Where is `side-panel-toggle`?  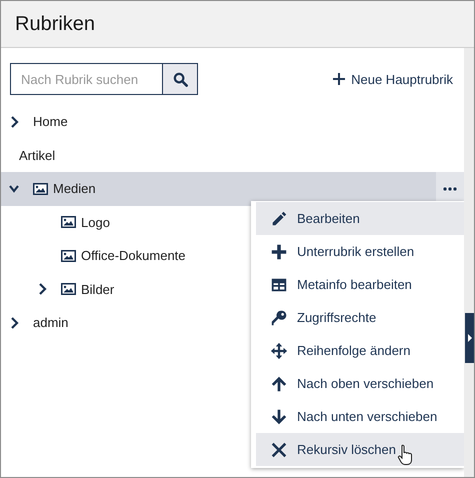
side-panel-toggle is located at coordinates (469, 338).